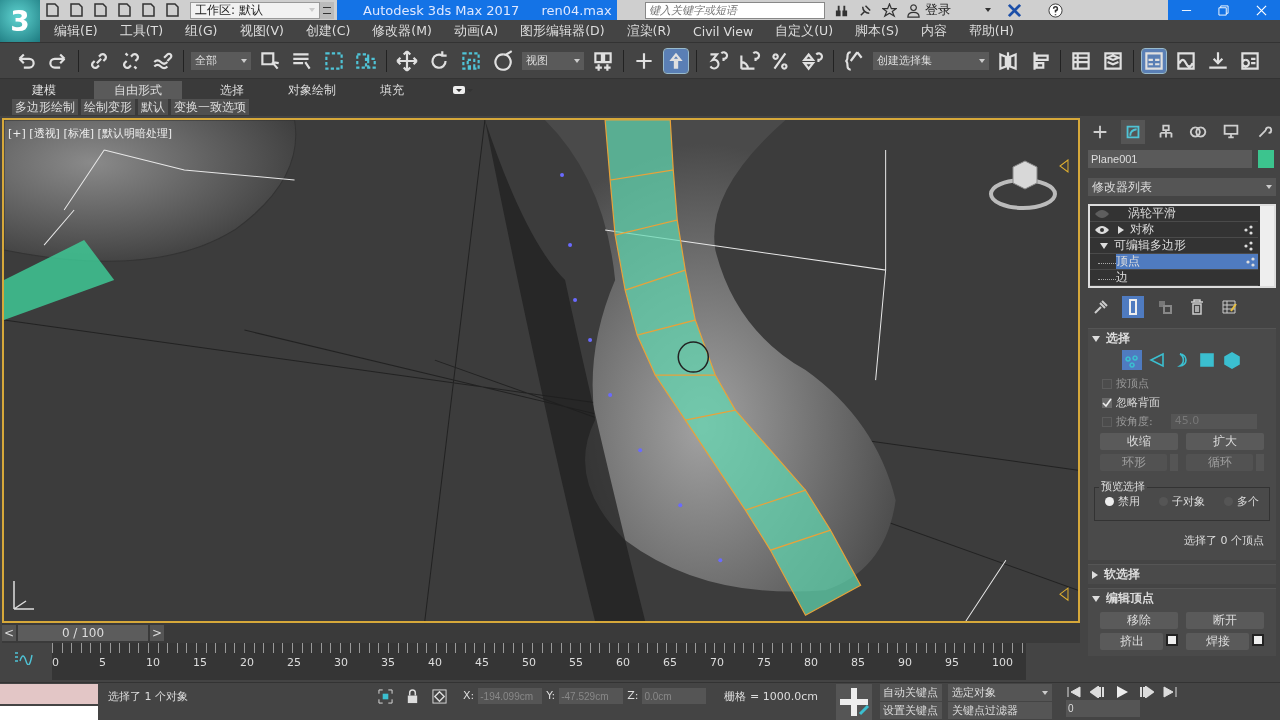  I want to click on set-key-button: 设置关键点, so click(910, 710).